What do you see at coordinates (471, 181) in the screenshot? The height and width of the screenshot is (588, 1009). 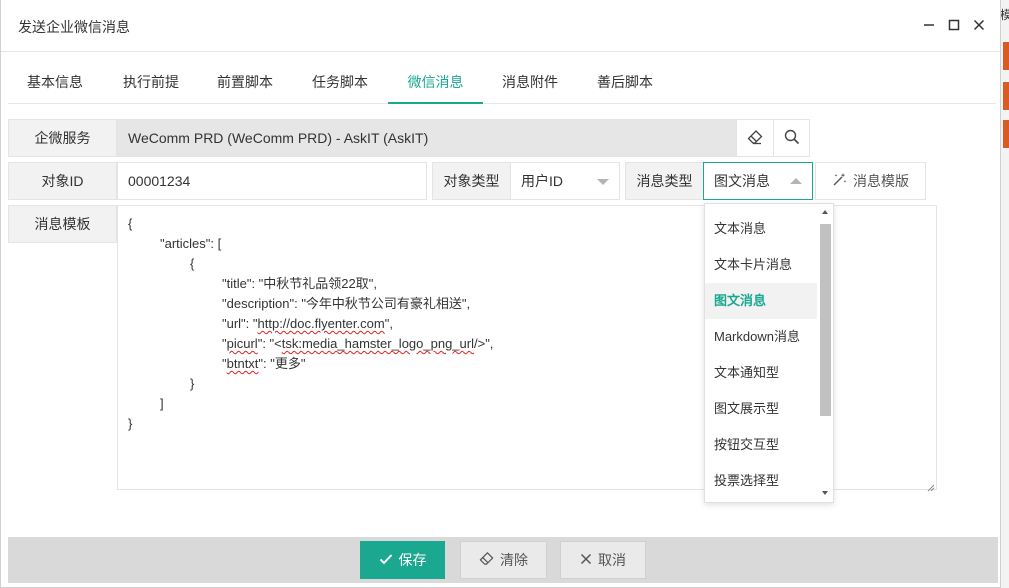 I see `target-type-label: 对象类型` at bounding box center [471, 181].